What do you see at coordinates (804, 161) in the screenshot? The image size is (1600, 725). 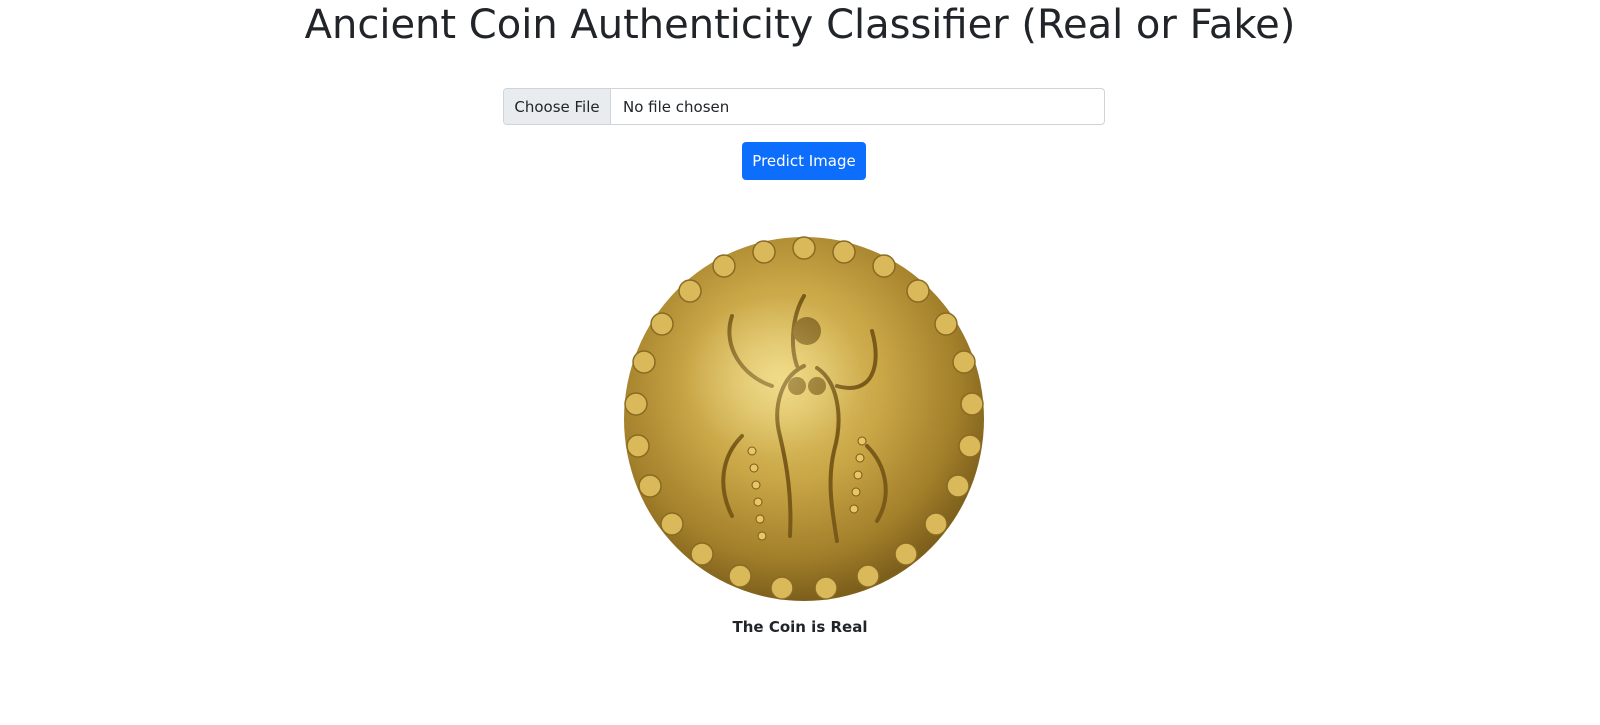 I see `predict-image-button: Predict Image` at bounding box center [804, 161].